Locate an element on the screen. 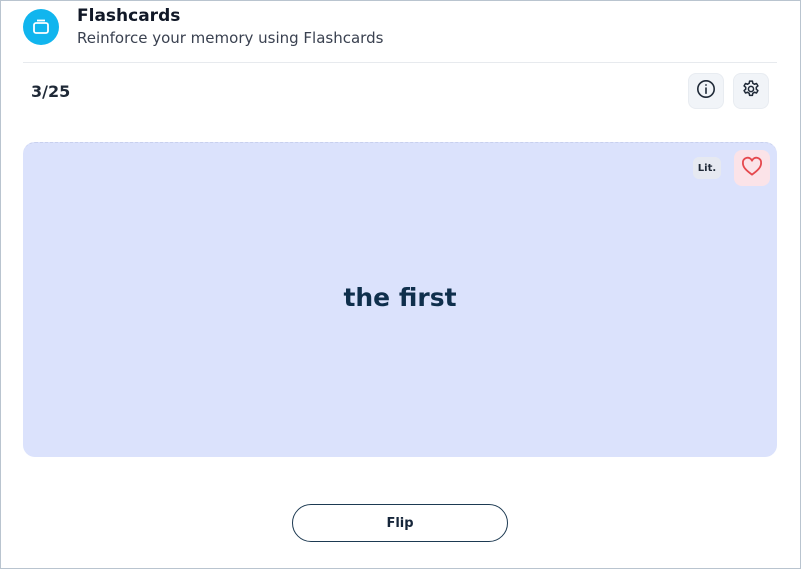 The image size is (801, 569). heart-icon is located at coordinates (752, 168).